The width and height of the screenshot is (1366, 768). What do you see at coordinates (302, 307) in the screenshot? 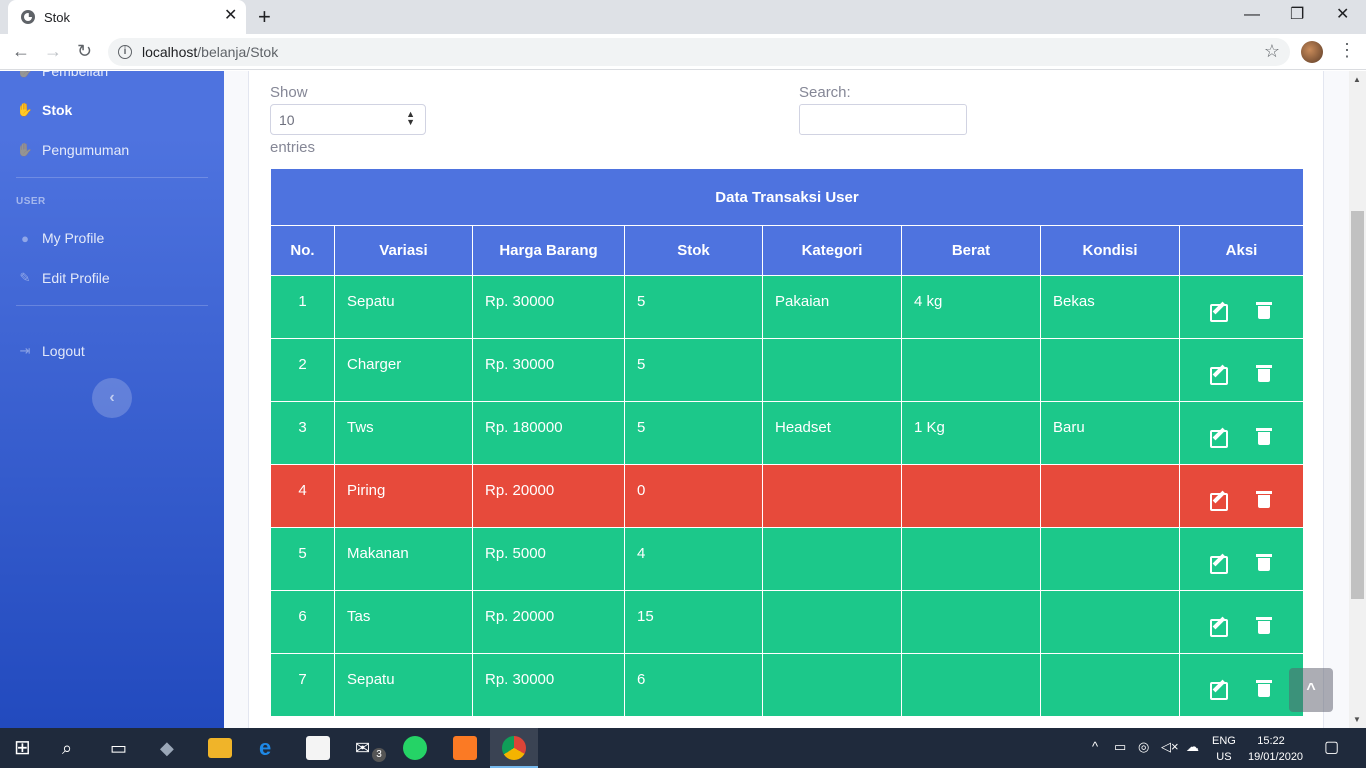
I see `cell-no: 1` at bounding box center [302, 307].